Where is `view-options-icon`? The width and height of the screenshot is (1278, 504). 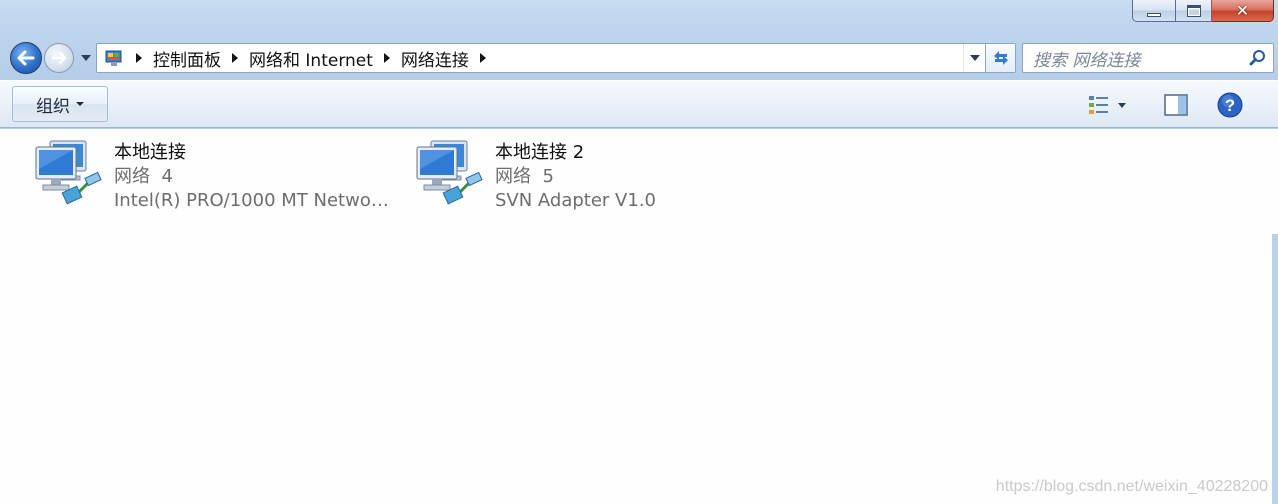 view-options-icon is located at coordinates (1098, 105).